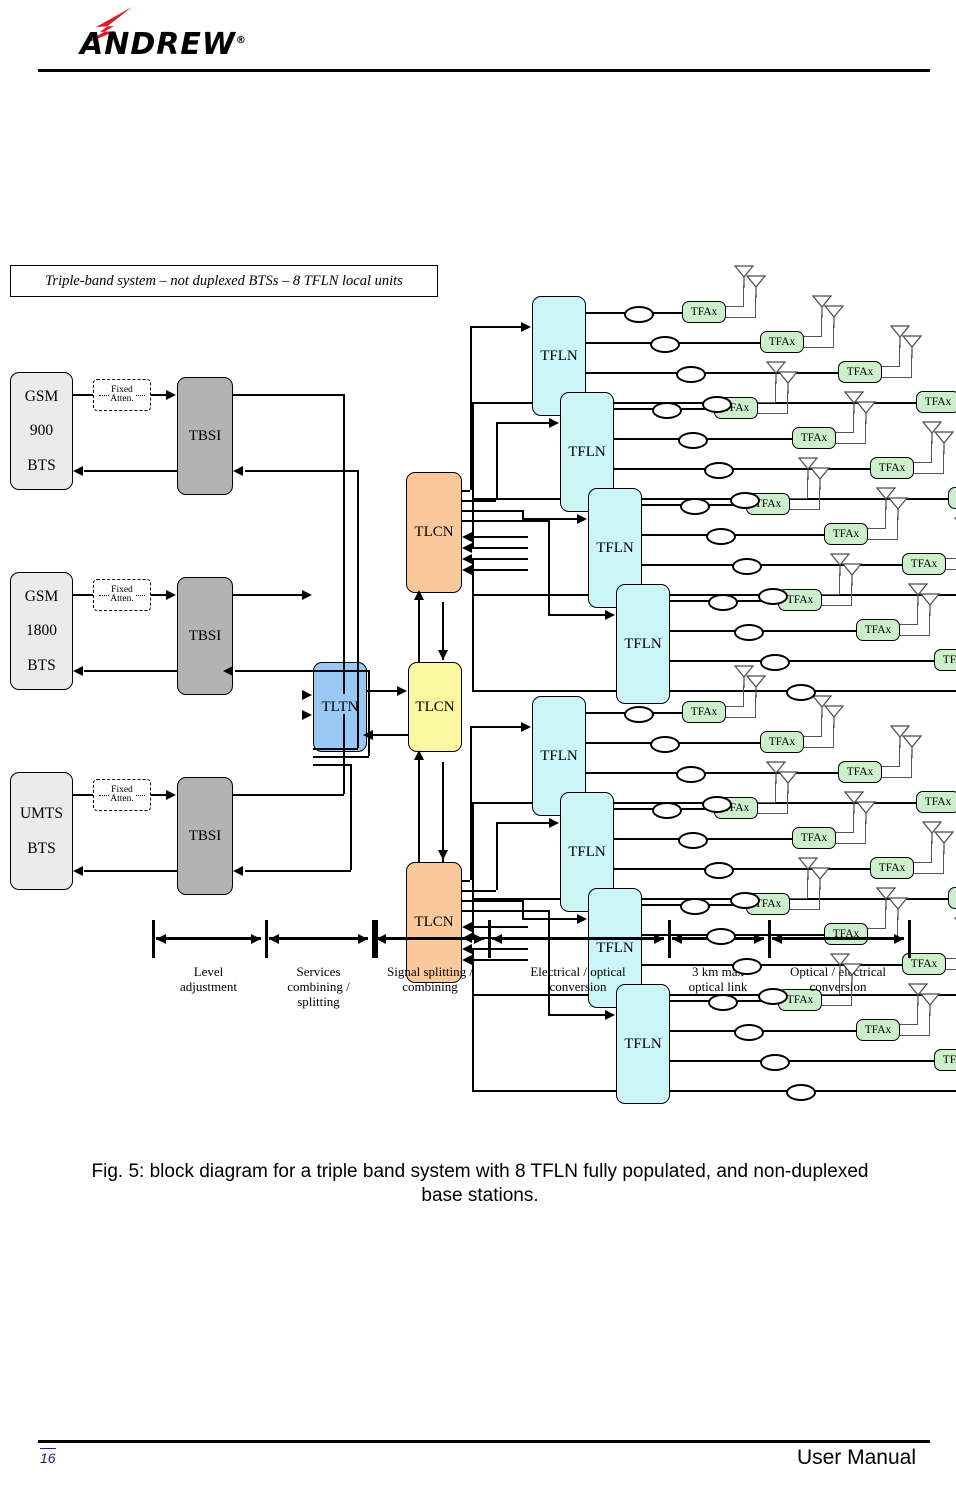 This screenshot has height=1509, width=956. I want to click on tfax-box-0-0-0: TFAx, so click(704, 312).